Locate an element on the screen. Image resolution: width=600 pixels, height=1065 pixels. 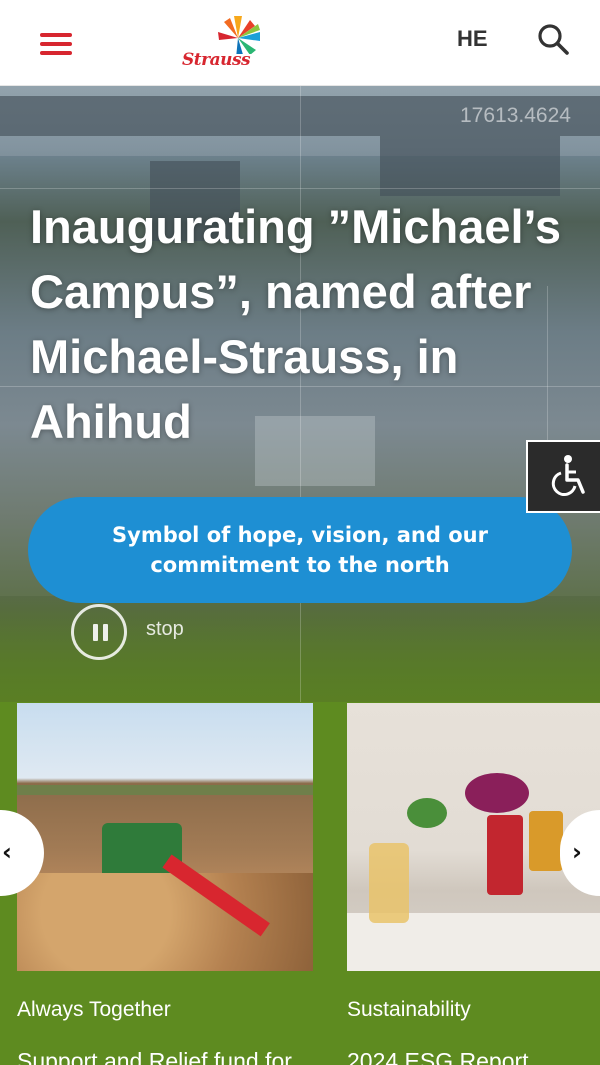
greens-shape is located at coordinates (427, 813).